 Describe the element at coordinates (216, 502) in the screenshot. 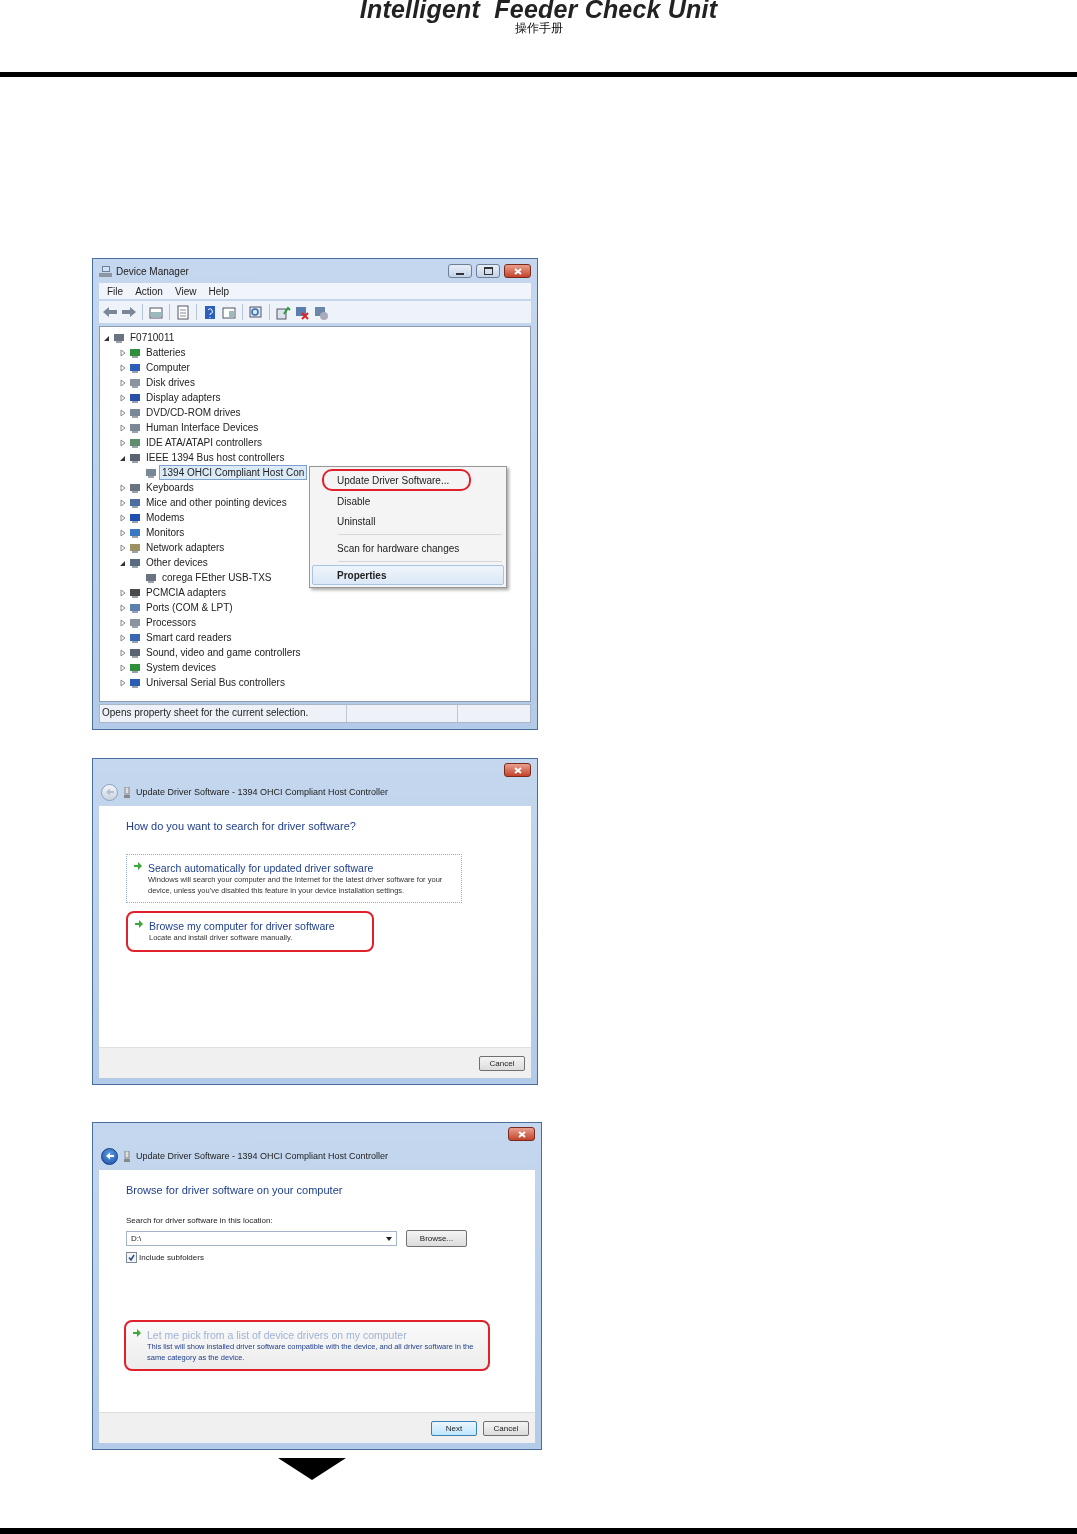

I see `tree-item: Mice and other pointing devices` at that location.